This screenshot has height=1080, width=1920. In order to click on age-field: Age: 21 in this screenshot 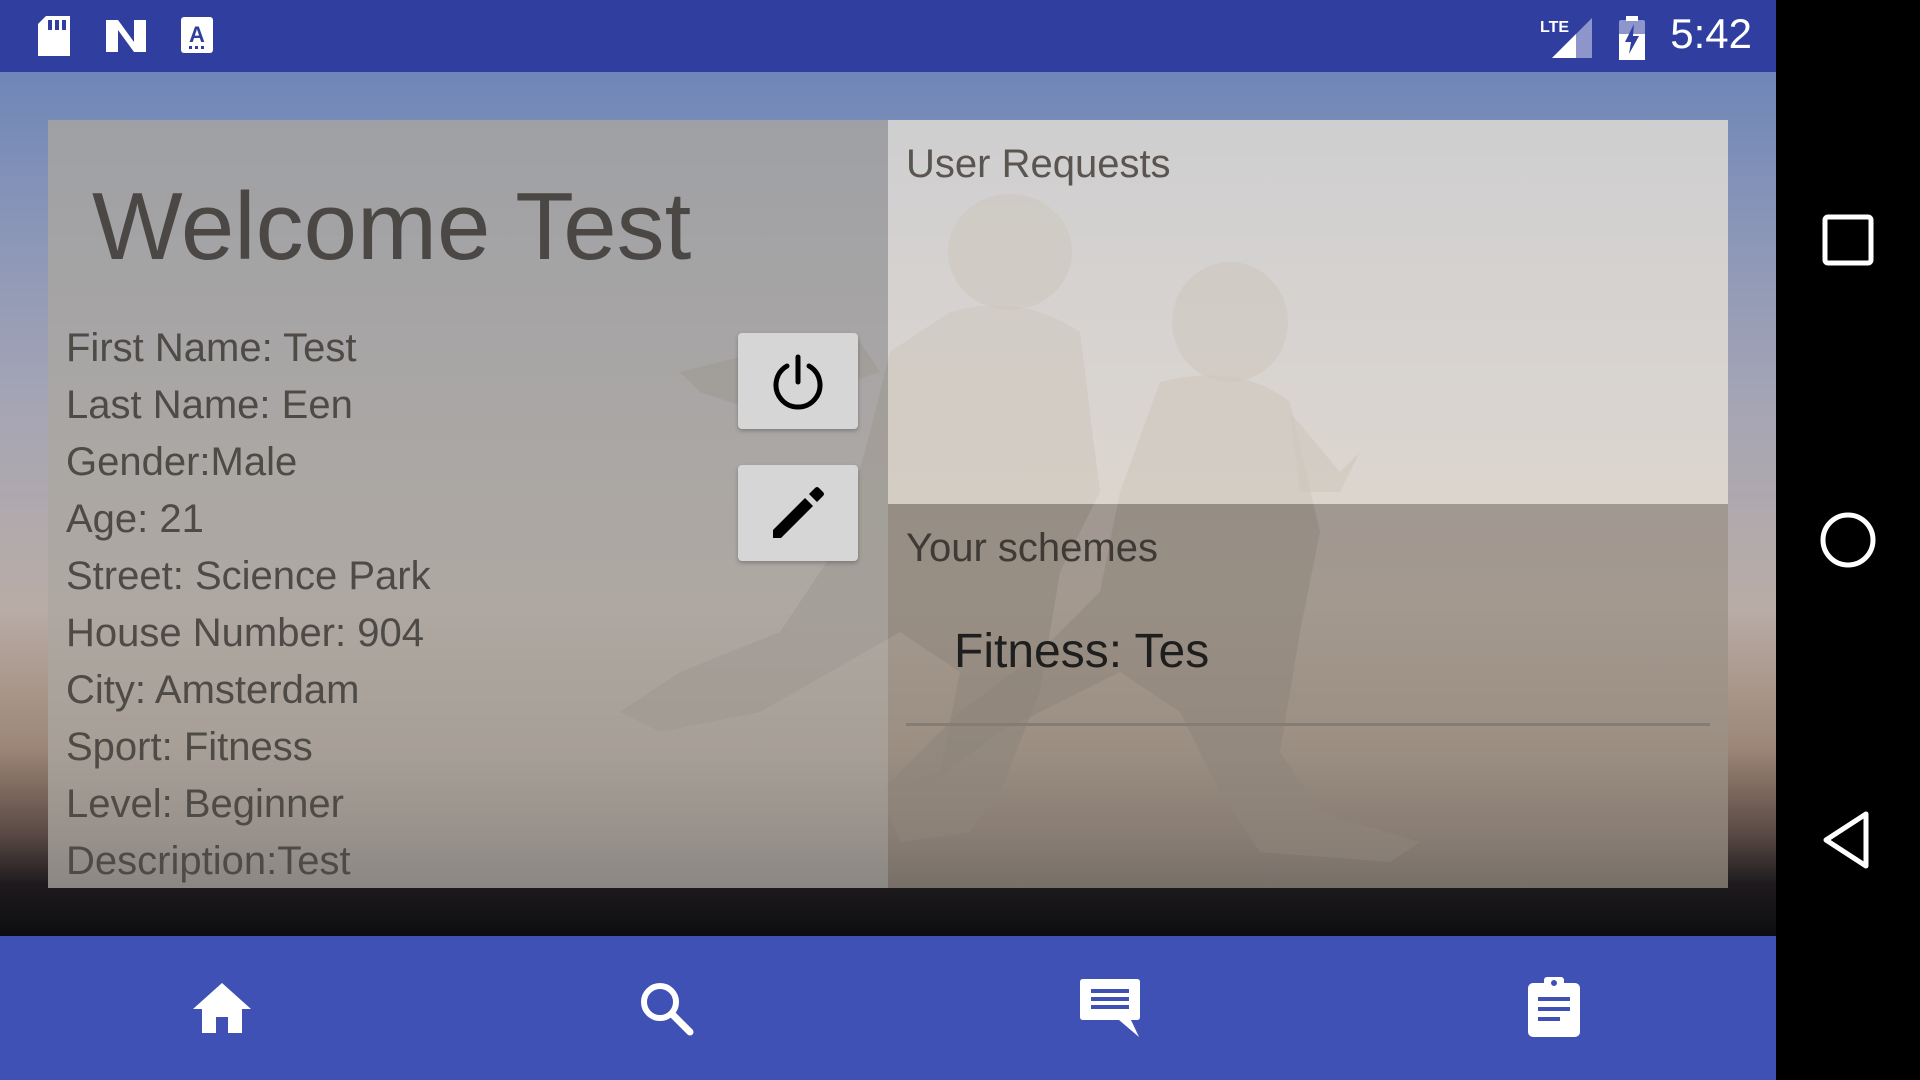, I will do `click(135, 519)`.